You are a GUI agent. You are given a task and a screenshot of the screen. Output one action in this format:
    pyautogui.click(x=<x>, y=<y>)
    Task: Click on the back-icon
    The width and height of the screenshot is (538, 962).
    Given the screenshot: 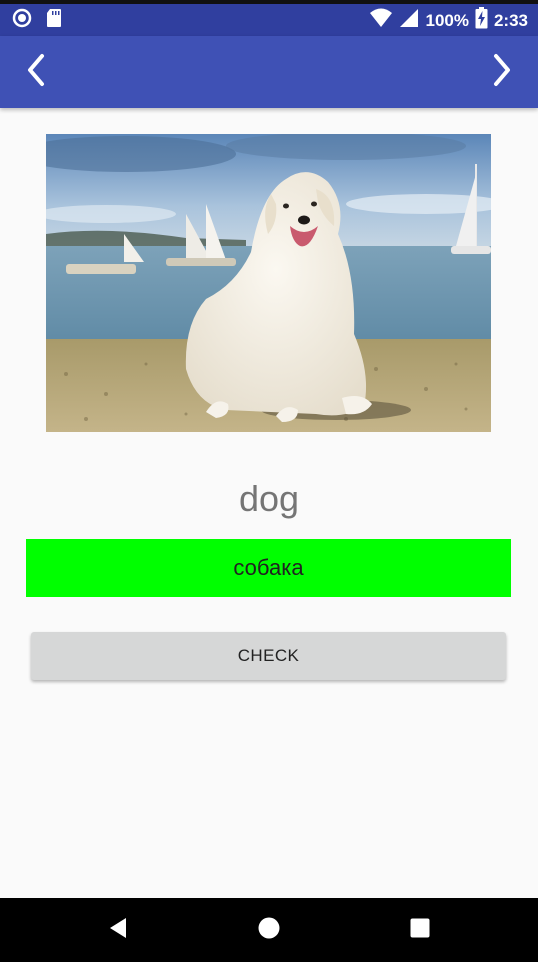 What is the action you would take?
    pyautogui.click(x=118, y=930)
    